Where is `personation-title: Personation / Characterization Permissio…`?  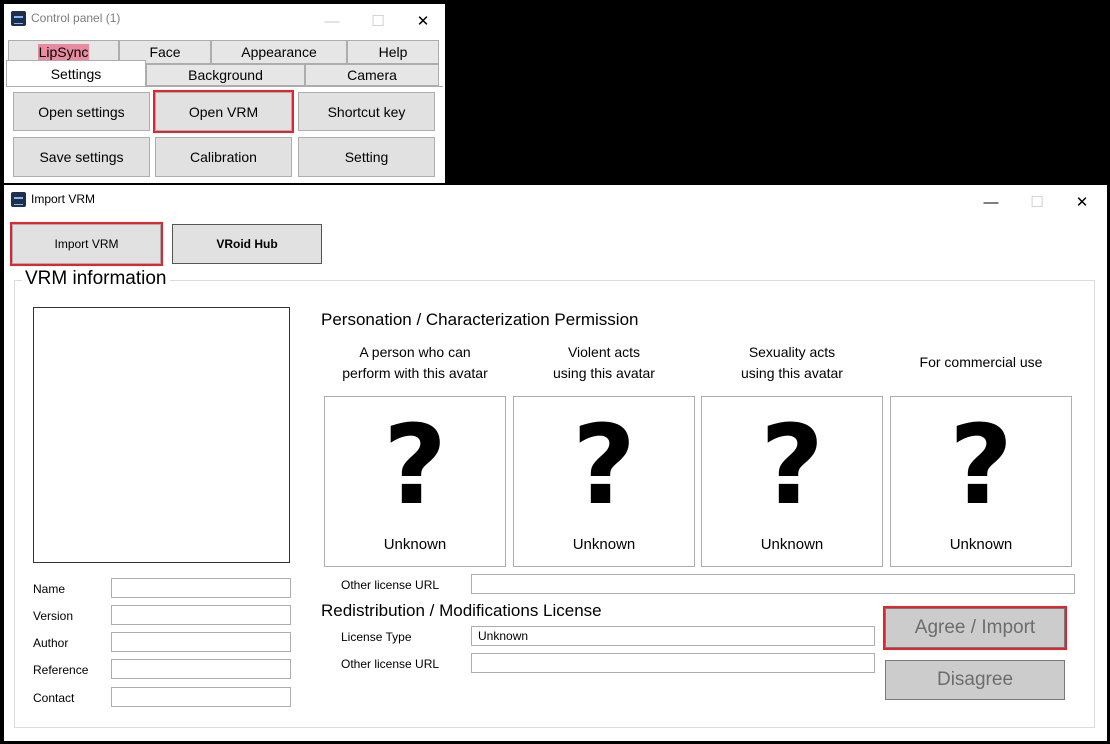 personation-title: Personation / Characterization Permissio… is located at coordinates (480, 319).